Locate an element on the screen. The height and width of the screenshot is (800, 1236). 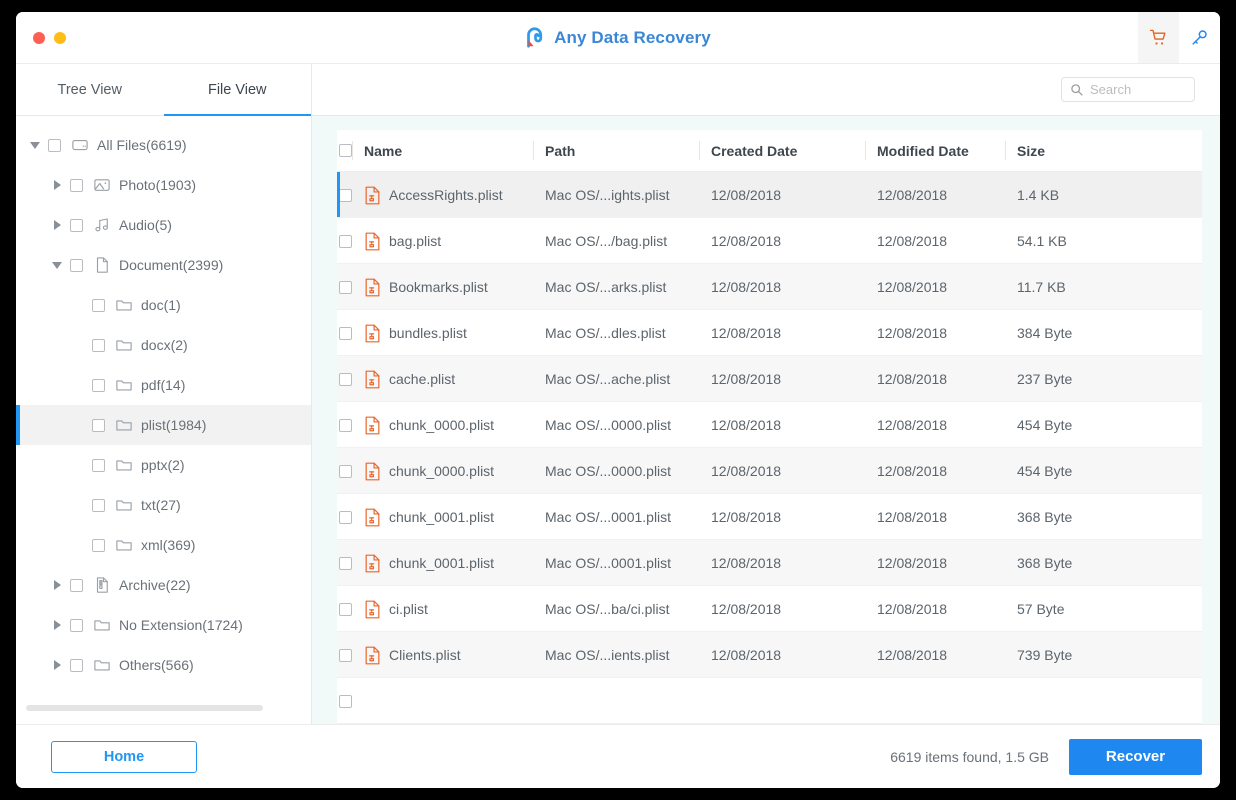
search-box is located at coordinates (1128, 89).